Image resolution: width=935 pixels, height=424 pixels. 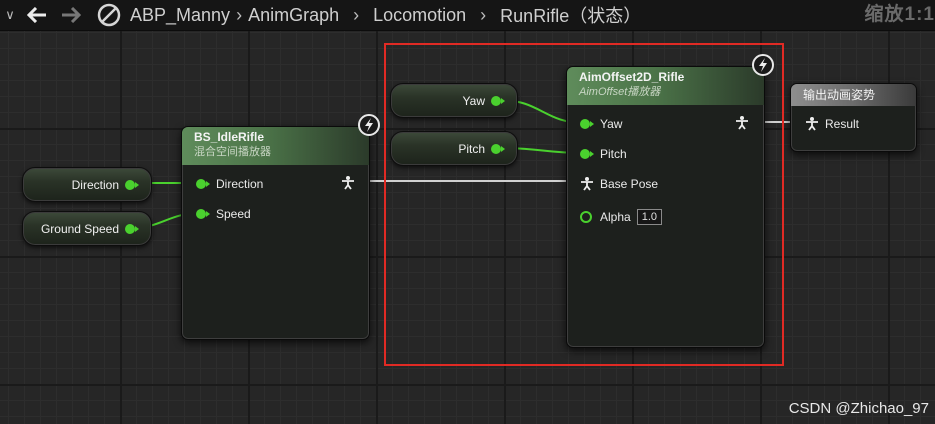 I want to click on variable-label: Direction, so click(x=95, y=184).